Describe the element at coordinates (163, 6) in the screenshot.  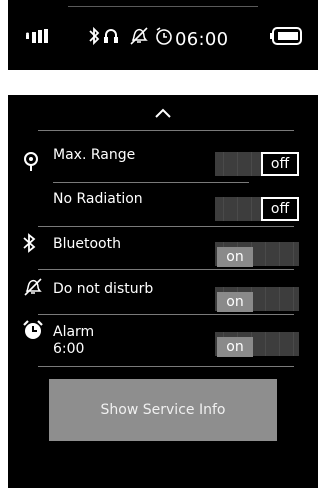
I see `status-bar-divider` at that location.